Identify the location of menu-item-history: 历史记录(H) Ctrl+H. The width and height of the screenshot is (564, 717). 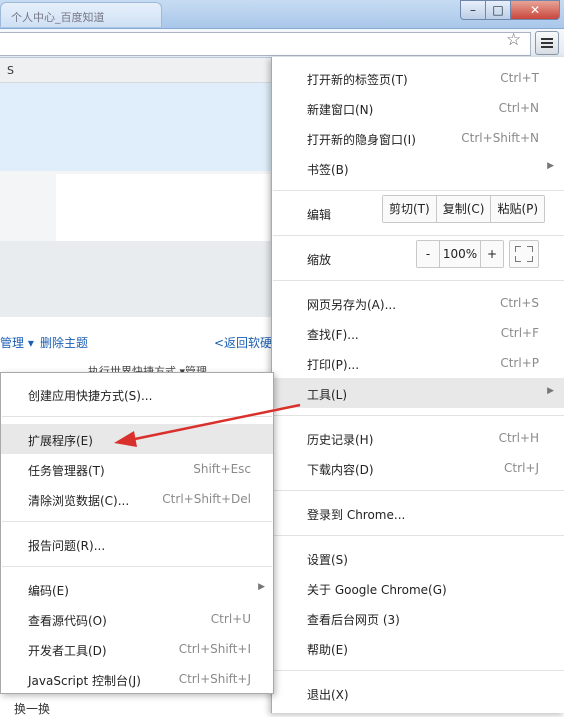
(418, 438).